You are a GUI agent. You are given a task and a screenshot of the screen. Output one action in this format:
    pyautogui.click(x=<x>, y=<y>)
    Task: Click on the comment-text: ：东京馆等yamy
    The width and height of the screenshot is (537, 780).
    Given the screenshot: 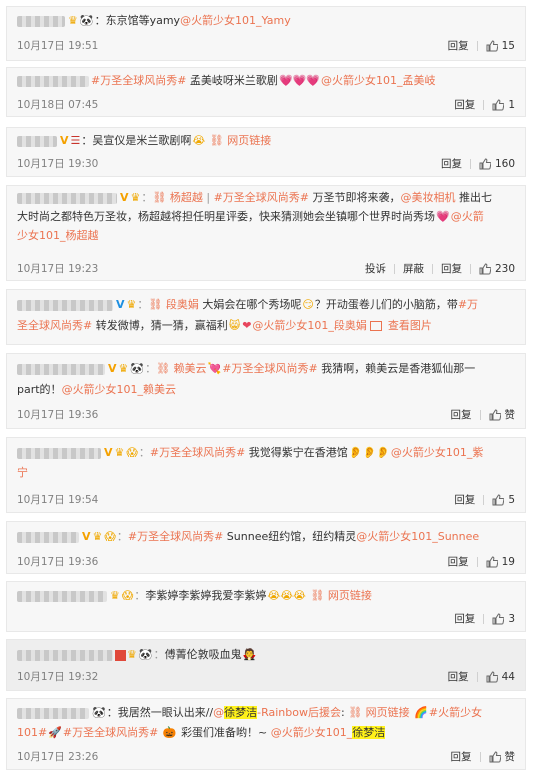 What is the action you would take?
    pyautogui.click(x=137, y=20)
    